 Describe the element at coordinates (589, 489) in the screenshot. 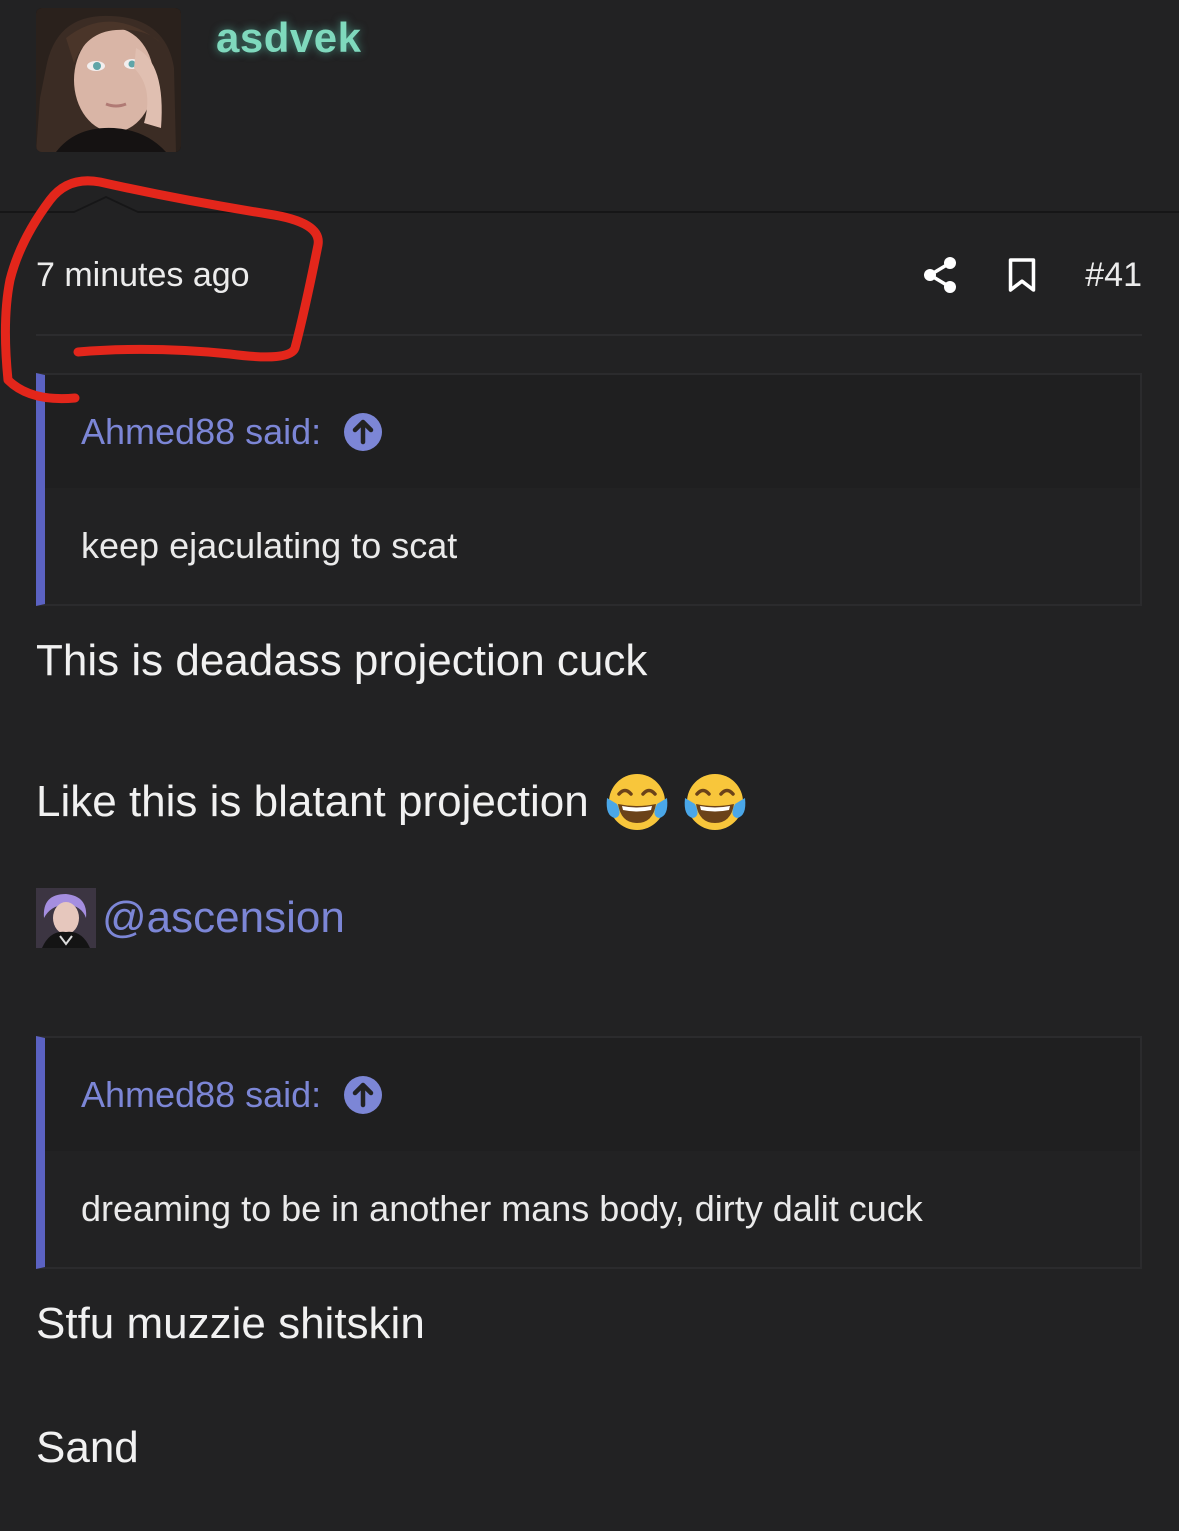

I see `quote-block: Ahmed88 said: keep ejaculating to scat` at that location.